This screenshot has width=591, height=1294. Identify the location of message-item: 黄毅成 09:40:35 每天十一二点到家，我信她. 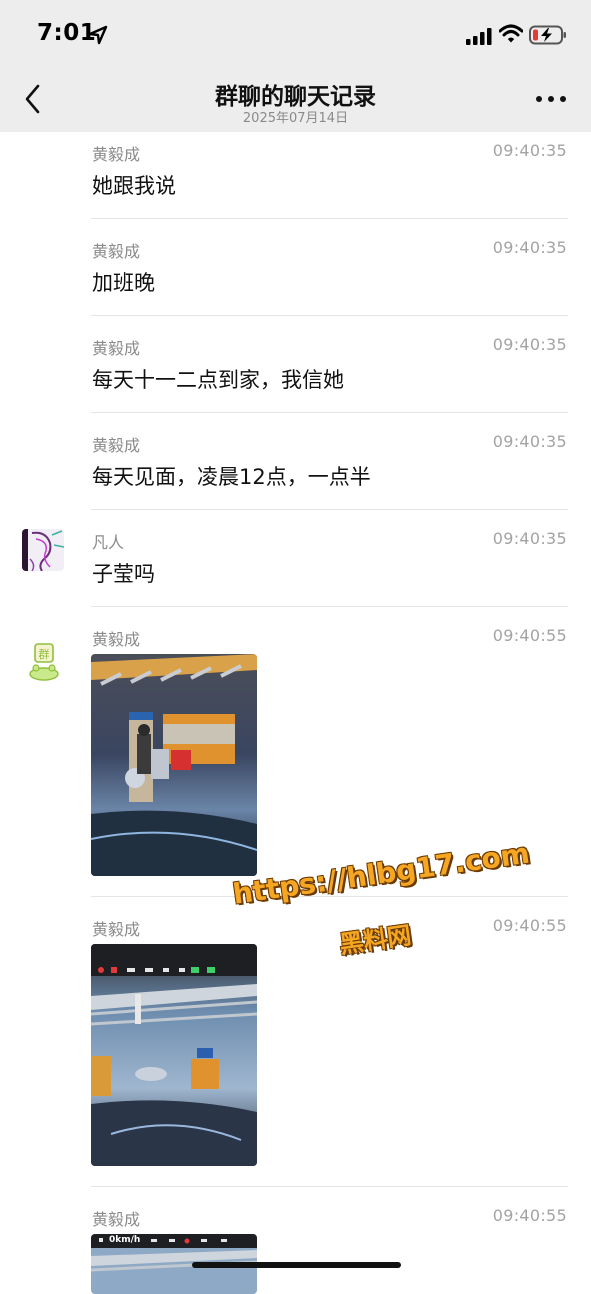
(295, 369).